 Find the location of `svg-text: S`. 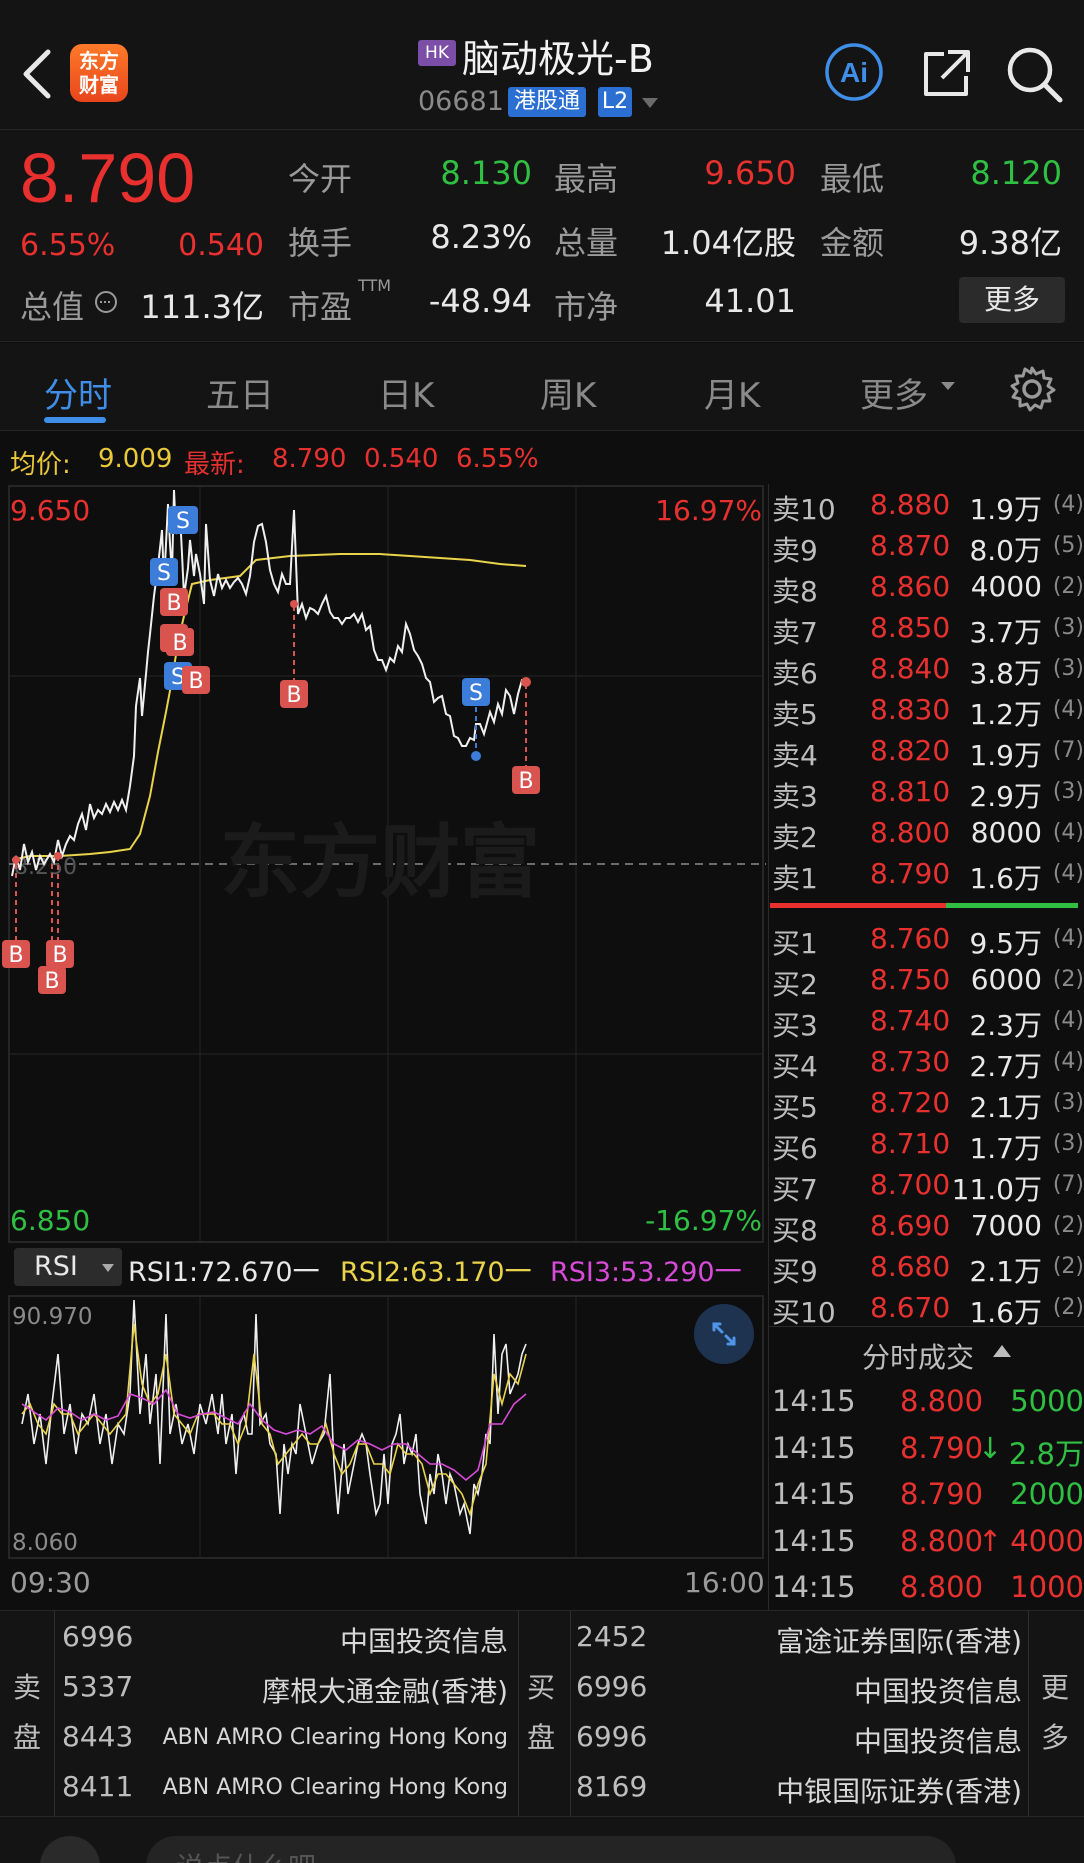

svg-text: S is located at coordinates (164, 573).